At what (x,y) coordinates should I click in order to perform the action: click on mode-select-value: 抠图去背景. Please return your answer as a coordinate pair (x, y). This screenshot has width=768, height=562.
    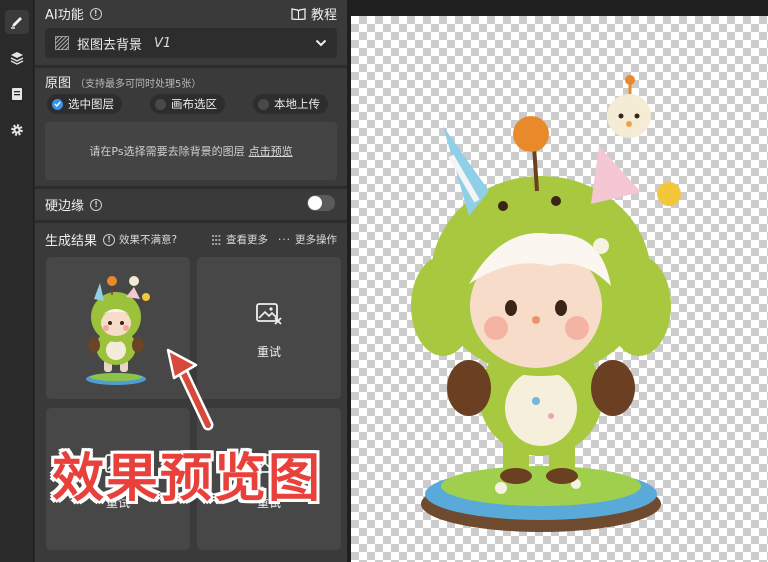
    Looking at the image, I should click on (110, 45).